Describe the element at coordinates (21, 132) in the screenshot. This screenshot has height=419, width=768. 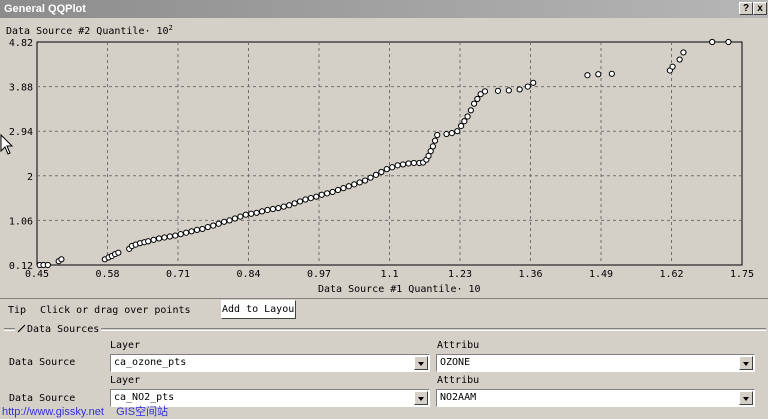
I see `y-tick-label: 2.94` at that location.